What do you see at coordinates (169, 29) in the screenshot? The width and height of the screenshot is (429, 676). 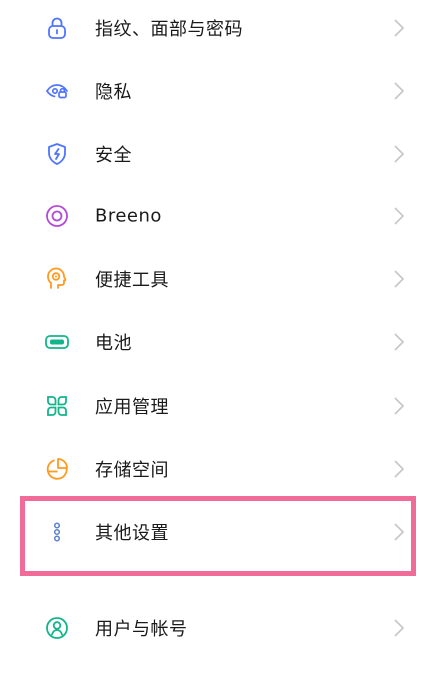 I see `settings-item-label: 指纹、面部与密码` at bounding box center [169, 29].